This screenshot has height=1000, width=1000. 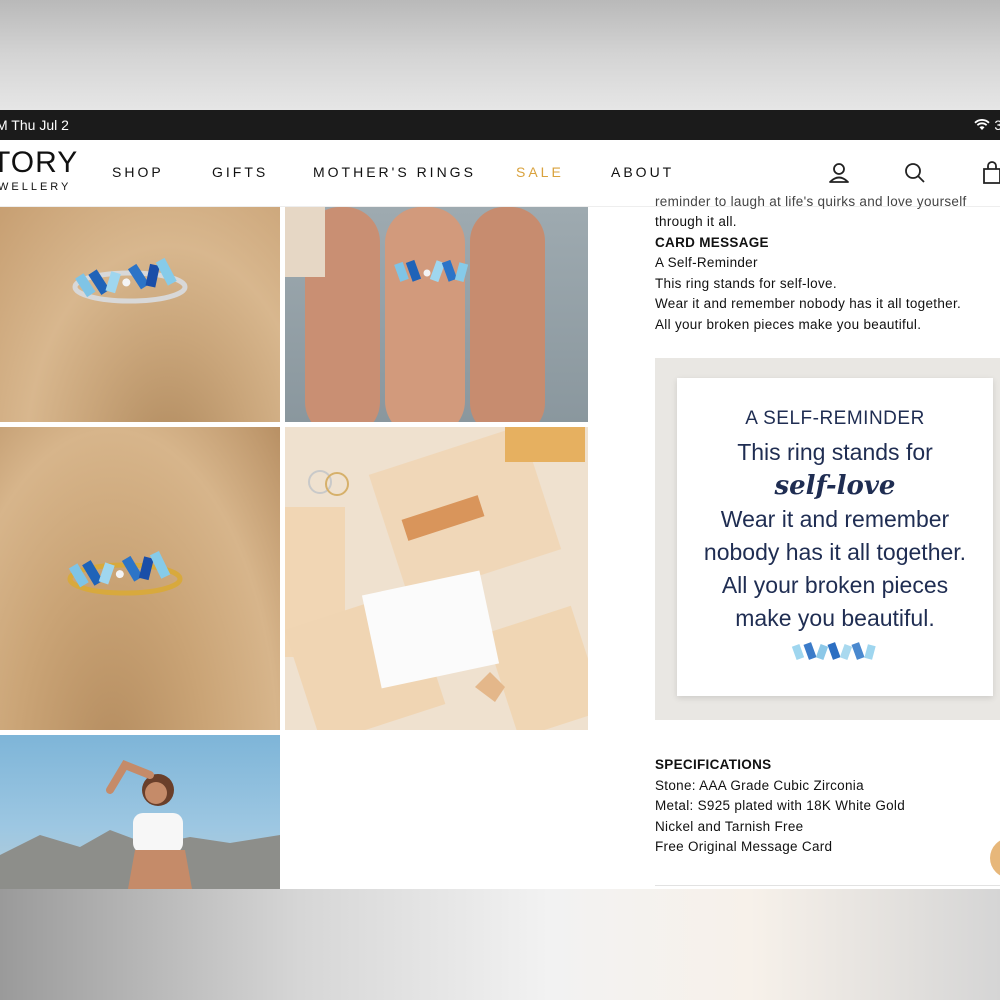 What do you see at coordinates (746, 283) in the screenshot?
I see `card-message-line: This ring stands for self-love.` at bounding box center [746, 283].